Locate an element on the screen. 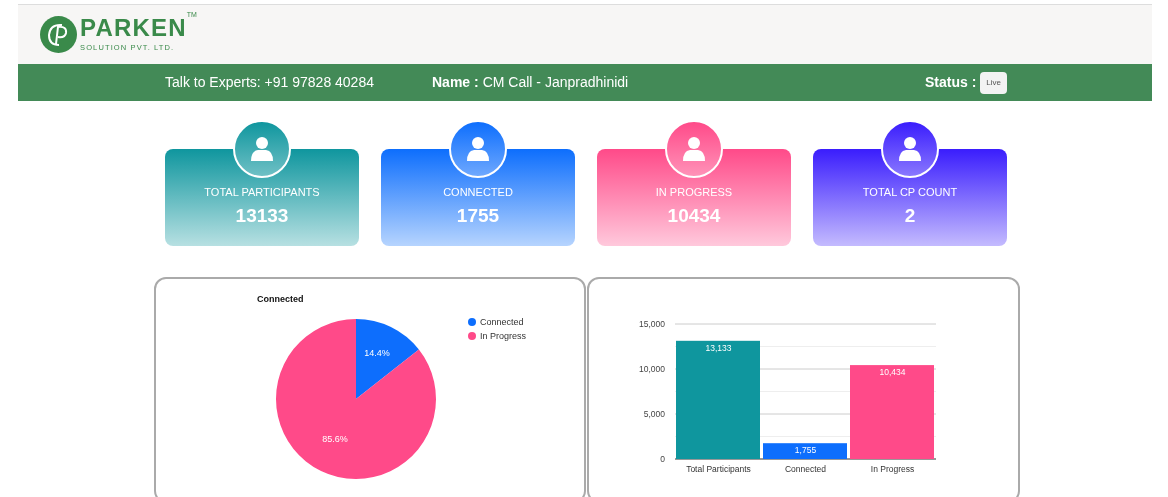 This screenshot has height=497, width=1168. stat-label: IN PROGRESS is located at coordinates (694, 192).